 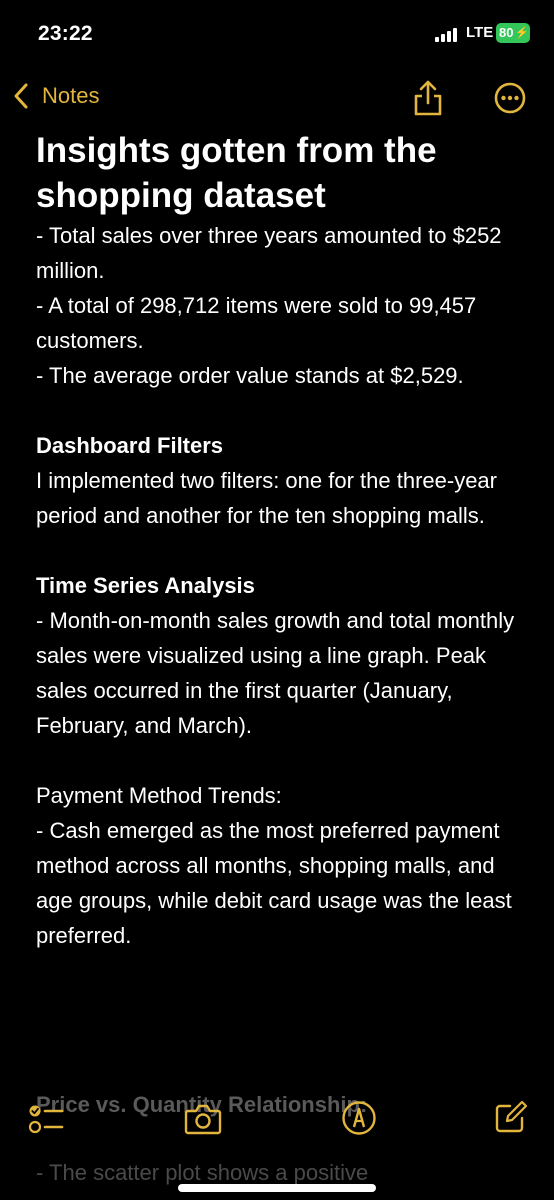 I want to click on back-button: Notes, so click(x=55, y=96).